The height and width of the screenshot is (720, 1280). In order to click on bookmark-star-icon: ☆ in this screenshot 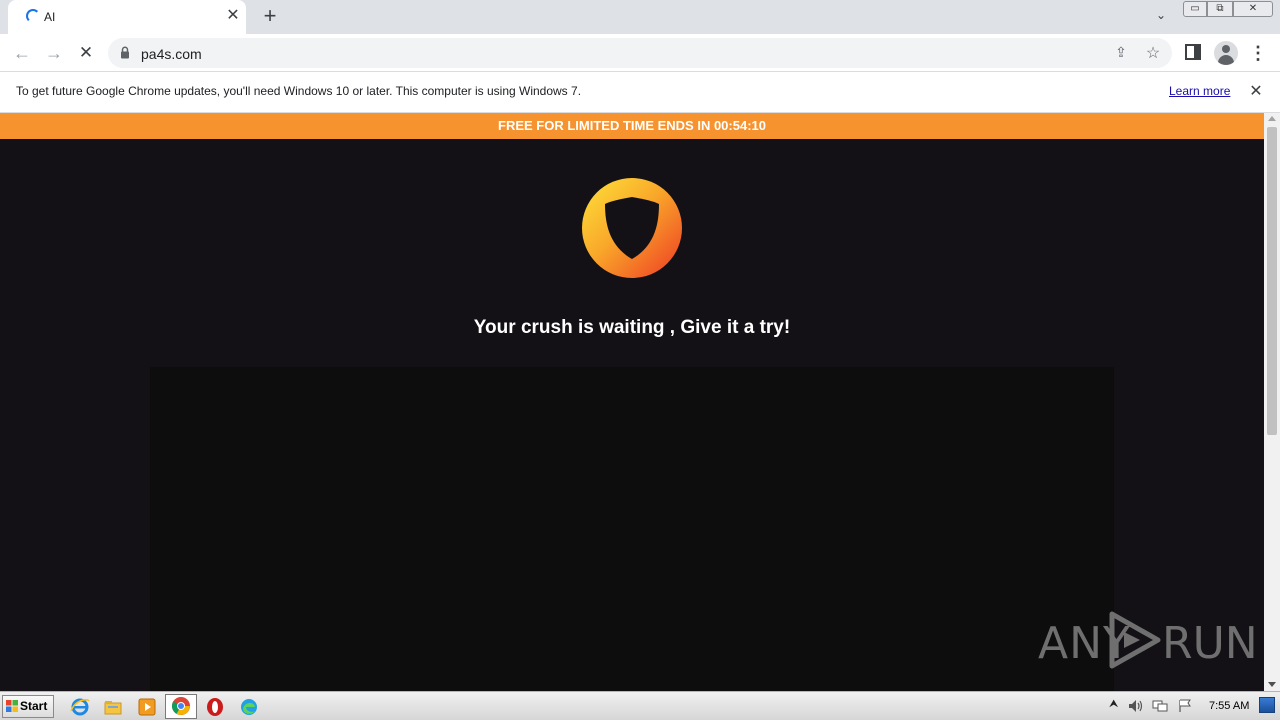, I will do `click(1153, 52)`.